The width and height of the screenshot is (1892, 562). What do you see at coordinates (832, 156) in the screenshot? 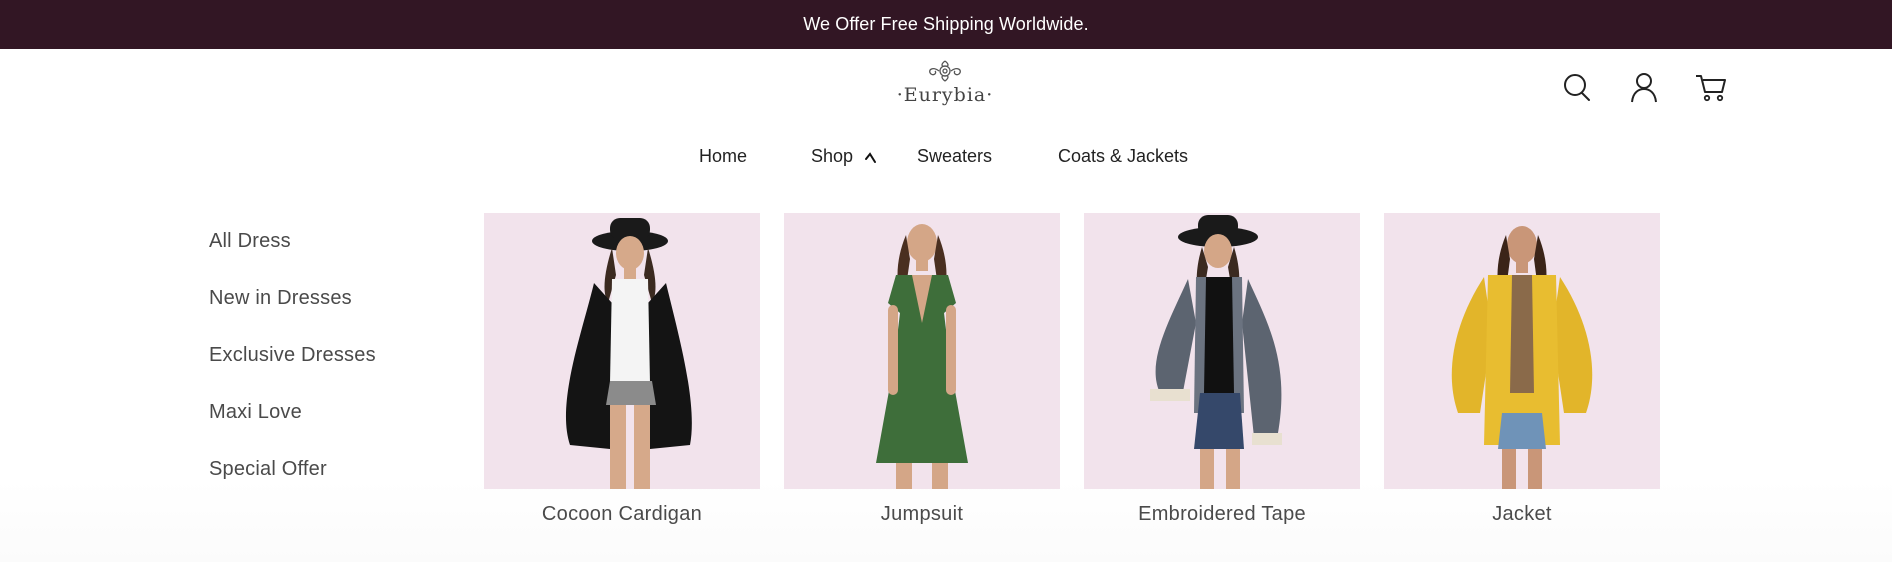
I see `nav-item-shop: Shop` at bounding box center [832, 156].